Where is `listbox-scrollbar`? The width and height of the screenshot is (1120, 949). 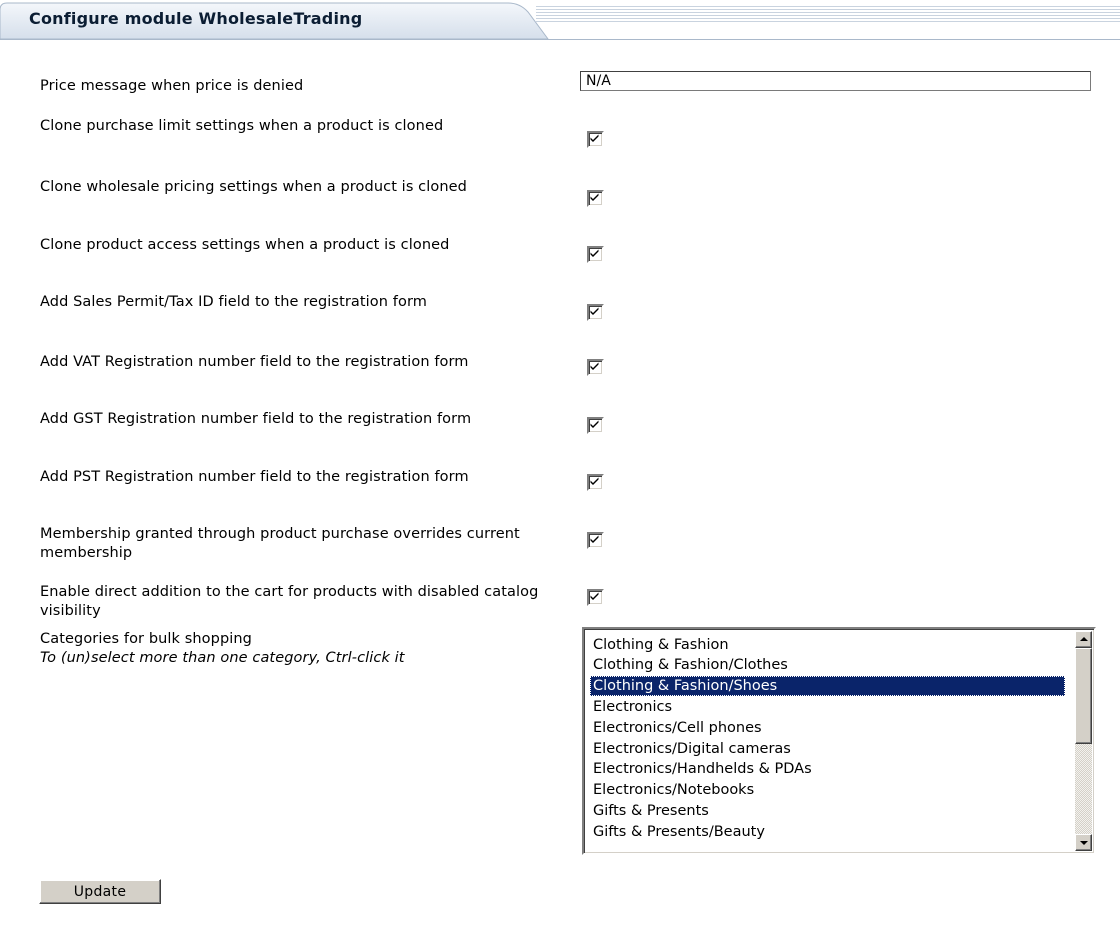
listbox-scrollbar is located at coordinates (1083, 741).